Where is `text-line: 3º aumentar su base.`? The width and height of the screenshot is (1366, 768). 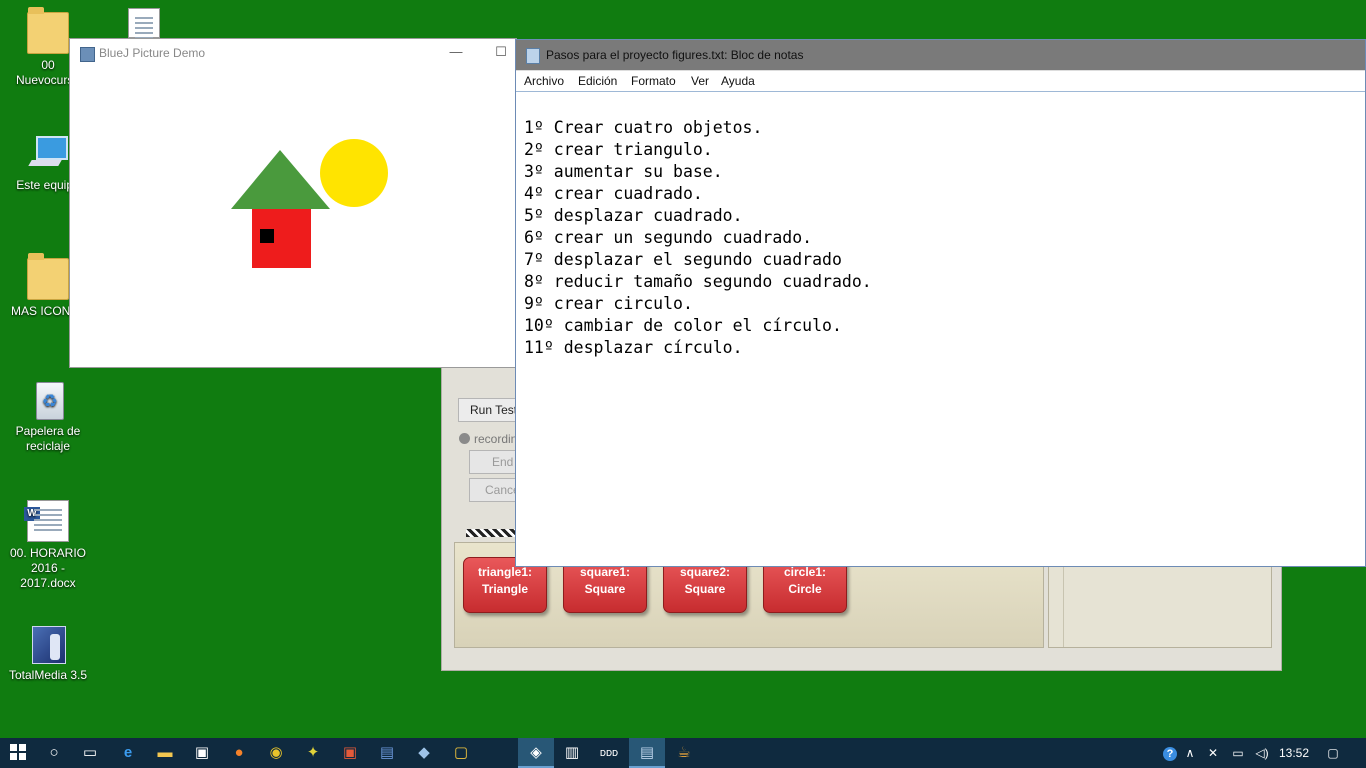 text-line: 3º aumentar su base. is located at coordinates (623, 171).